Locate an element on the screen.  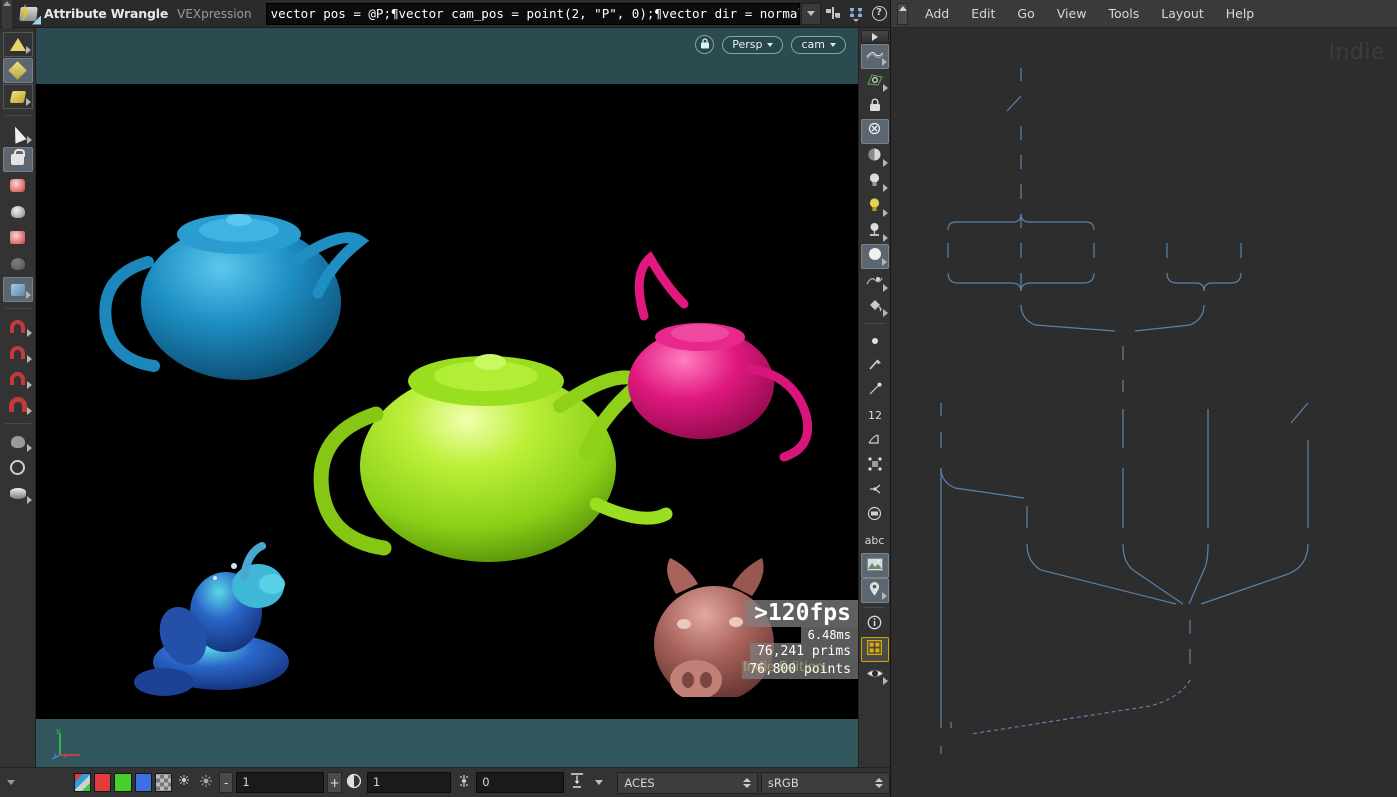
ocio-button is located at coordinates (576, 782).